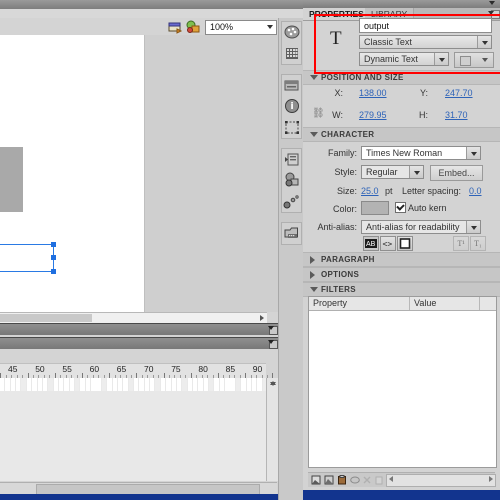 Image resolution: width=500 pixels, height=500 pixels. What do you see at coordinates (134, 385) in the screenshot?
I see `timeline-frame-row` at bounding box center [134, 385].